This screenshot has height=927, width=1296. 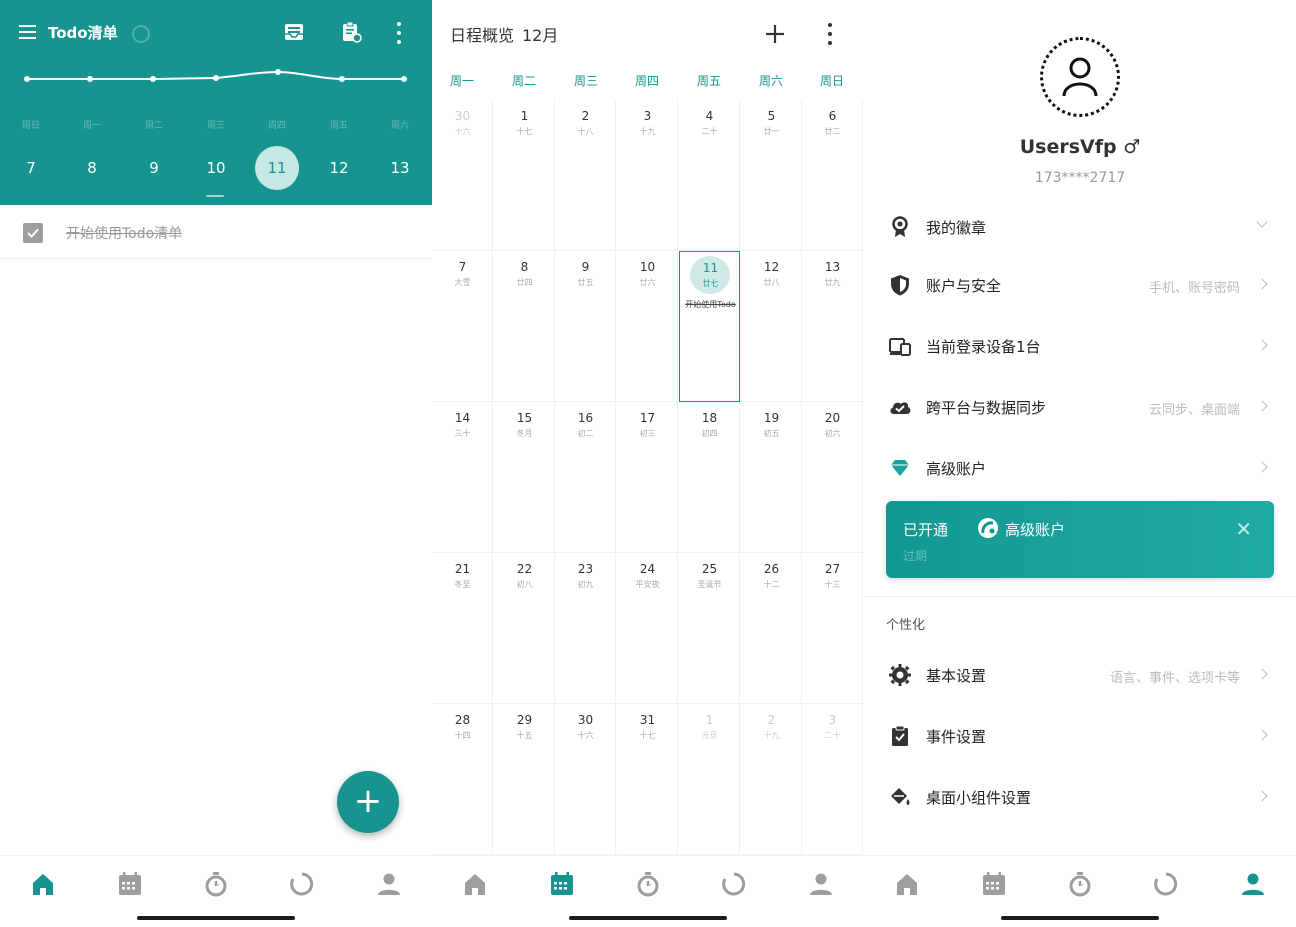 I want to click on username-line: UsersVfp ♂, so click(x=1080, y=147).